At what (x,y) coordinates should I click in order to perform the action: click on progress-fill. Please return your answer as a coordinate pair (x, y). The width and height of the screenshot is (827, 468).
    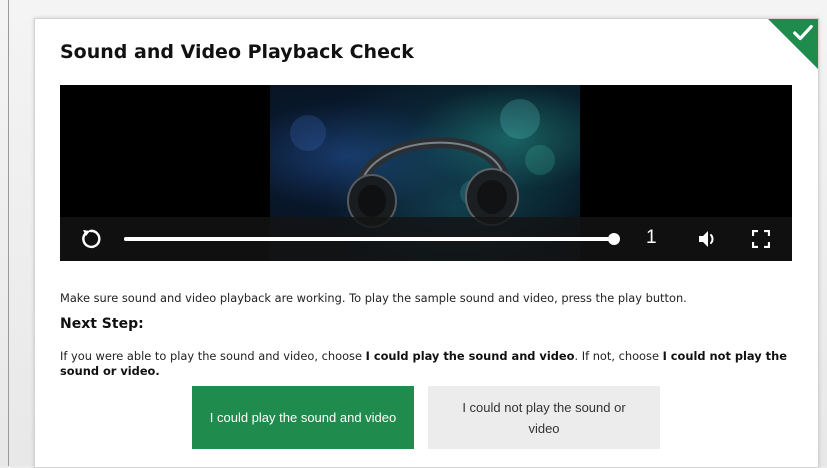
    Looking at the image, I should click on (369, 239).